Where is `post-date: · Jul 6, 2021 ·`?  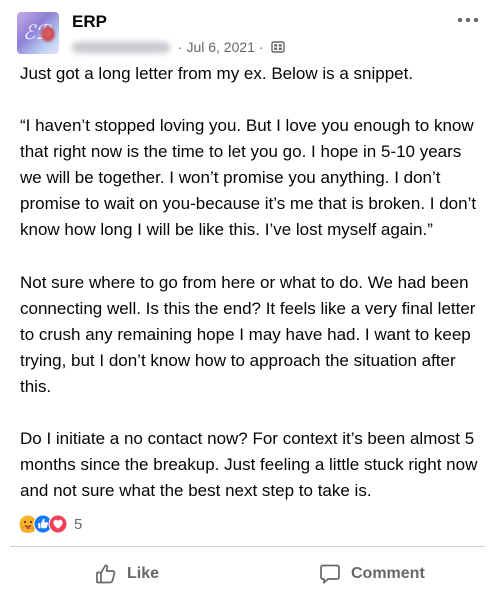
post-date: · Jul 6, 2021 · is located at coordinates (220, 47).